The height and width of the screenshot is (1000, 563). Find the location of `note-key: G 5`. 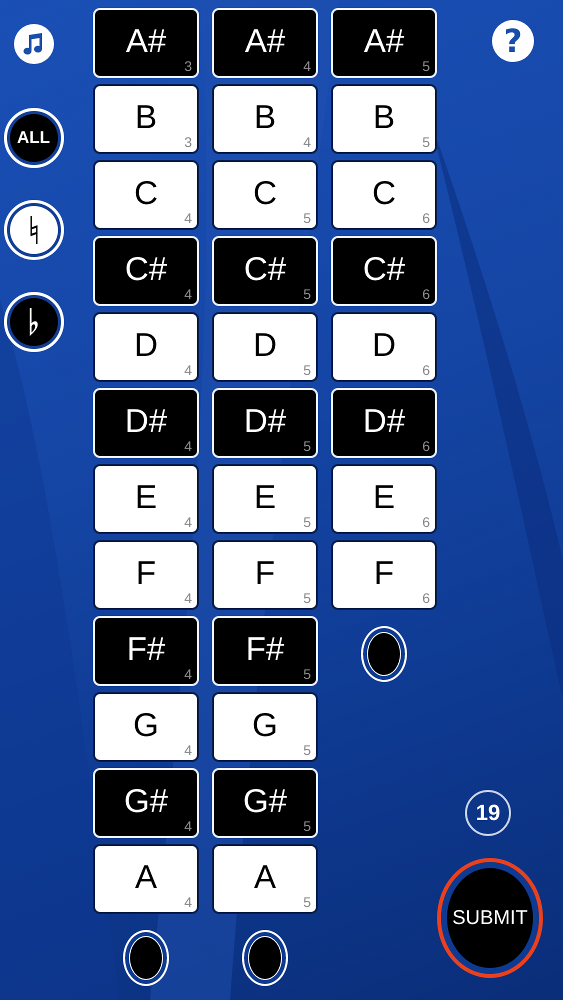

note-key: G 5 is located at coordinates (265, 727).